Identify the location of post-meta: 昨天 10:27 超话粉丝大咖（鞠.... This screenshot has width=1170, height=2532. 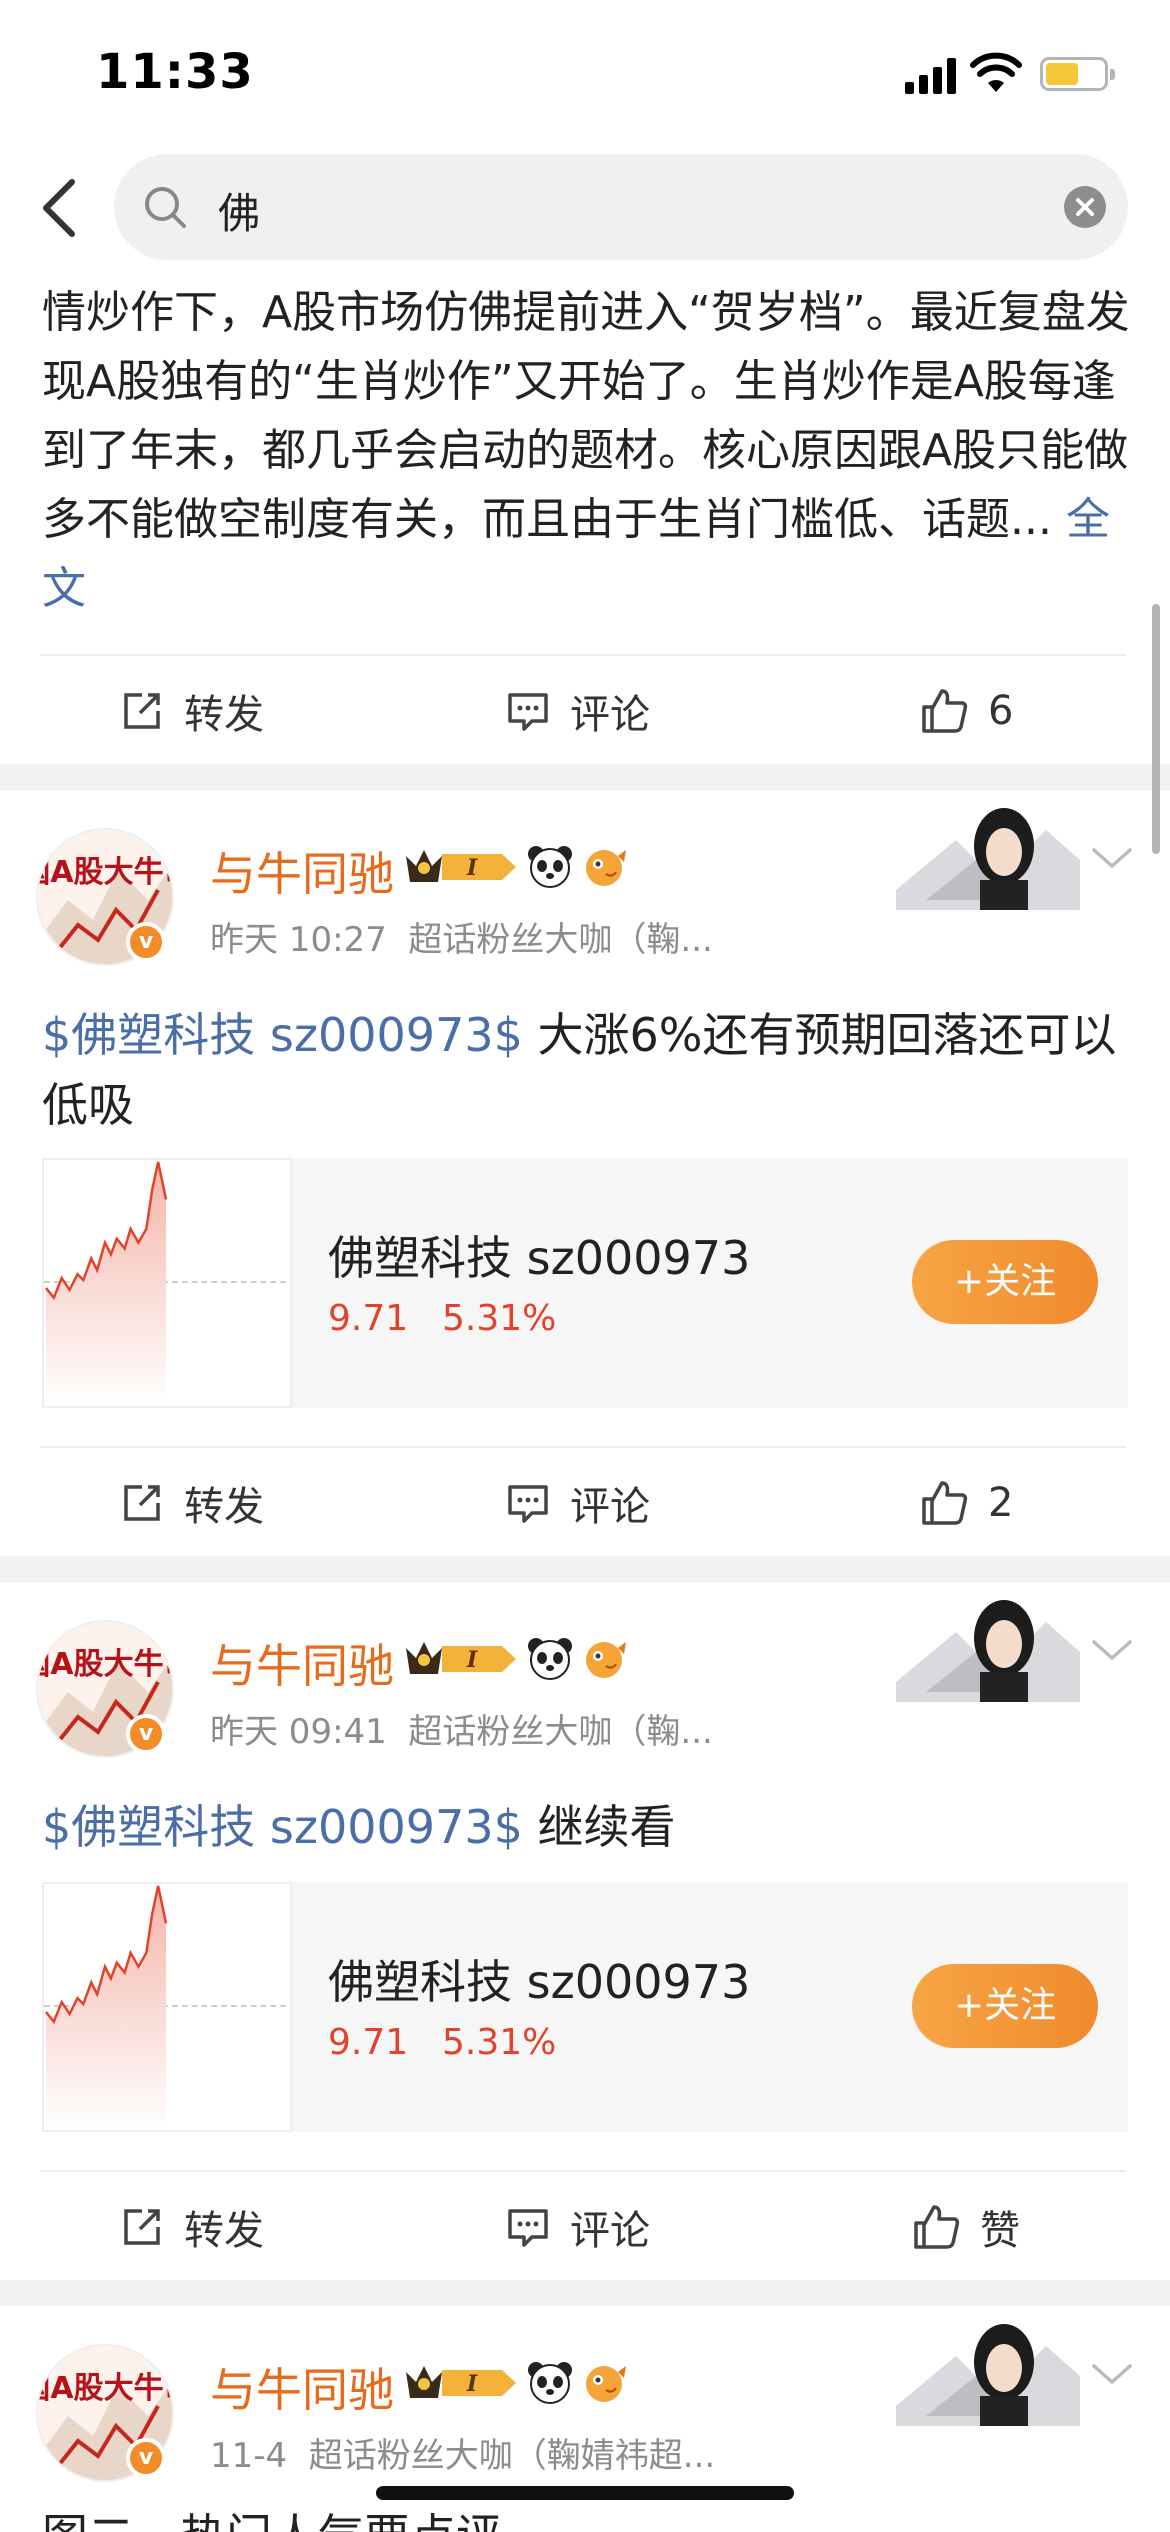
(461, 940).